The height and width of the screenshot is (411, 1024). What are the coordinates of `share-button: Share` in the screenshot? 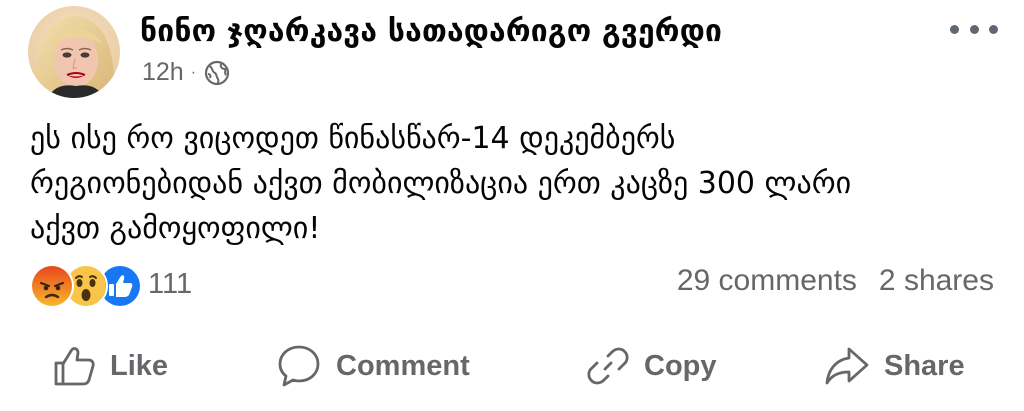 It's located at (894, 366).